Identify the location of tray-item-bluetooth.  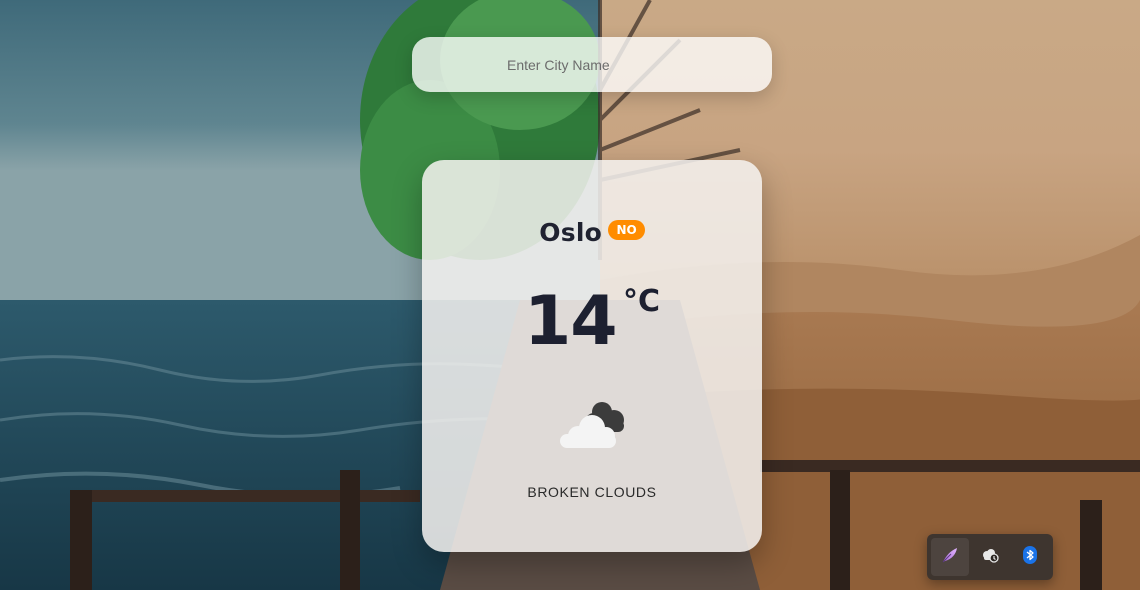
(1030, 557).